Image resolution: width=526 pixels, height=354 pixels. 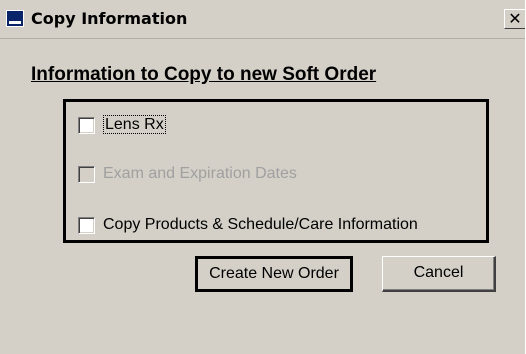 I want to click on window-title: Copy Information, so click(x=109, y=18).